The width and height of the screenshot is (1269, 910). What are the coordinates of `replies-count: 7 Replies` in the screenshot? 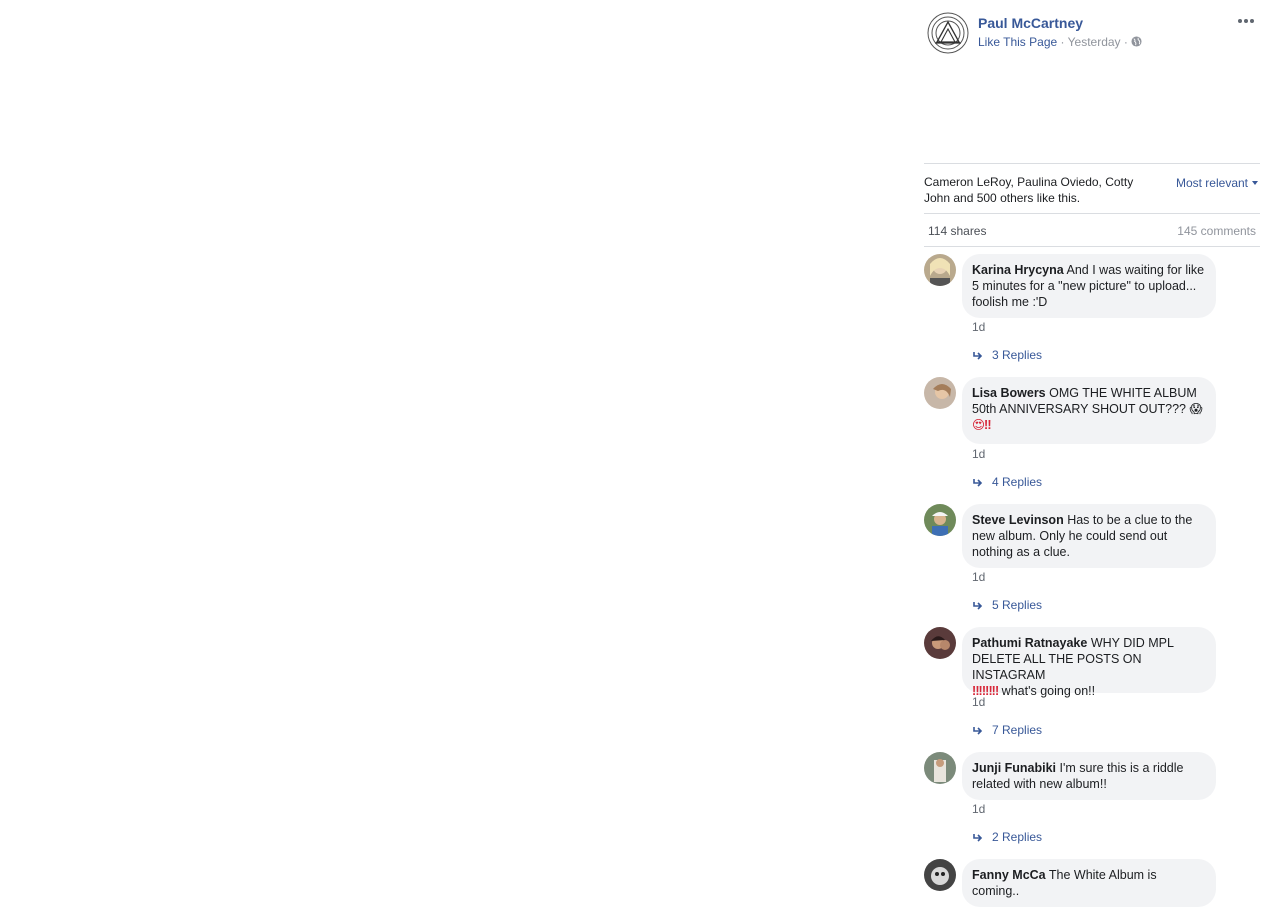 It's located at (1017, 730).